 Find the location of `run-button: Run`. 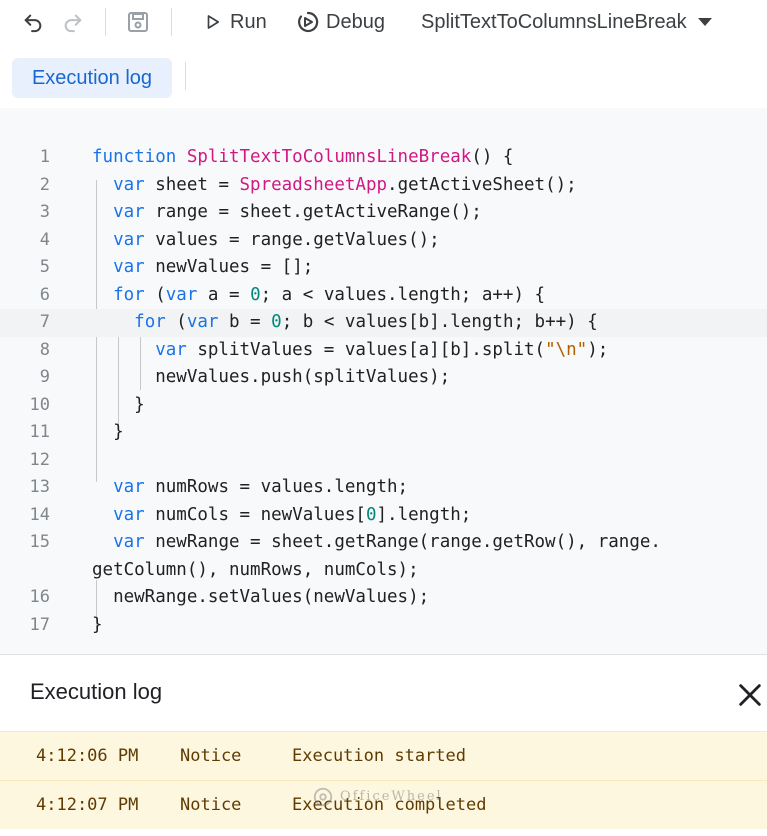

run-button: Run is located at coordinates (235, 22).